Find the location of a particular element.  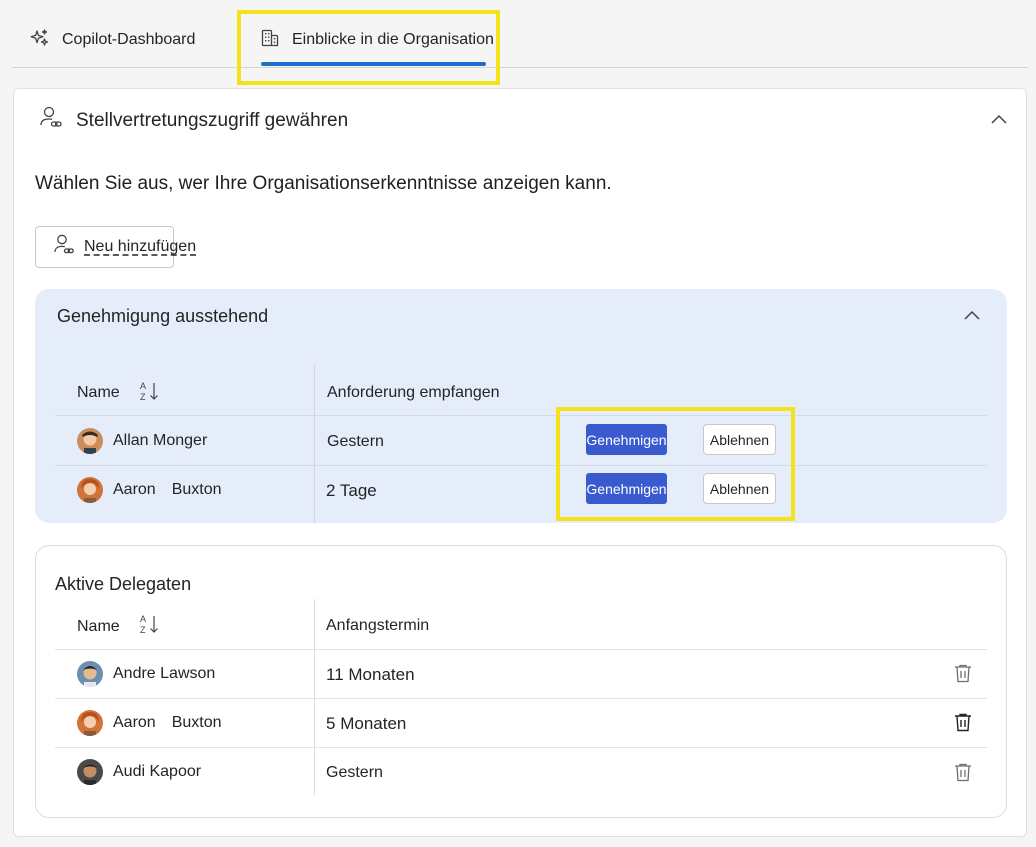

header-start-date: Anfangstermin is located at coordinates (378, 625).